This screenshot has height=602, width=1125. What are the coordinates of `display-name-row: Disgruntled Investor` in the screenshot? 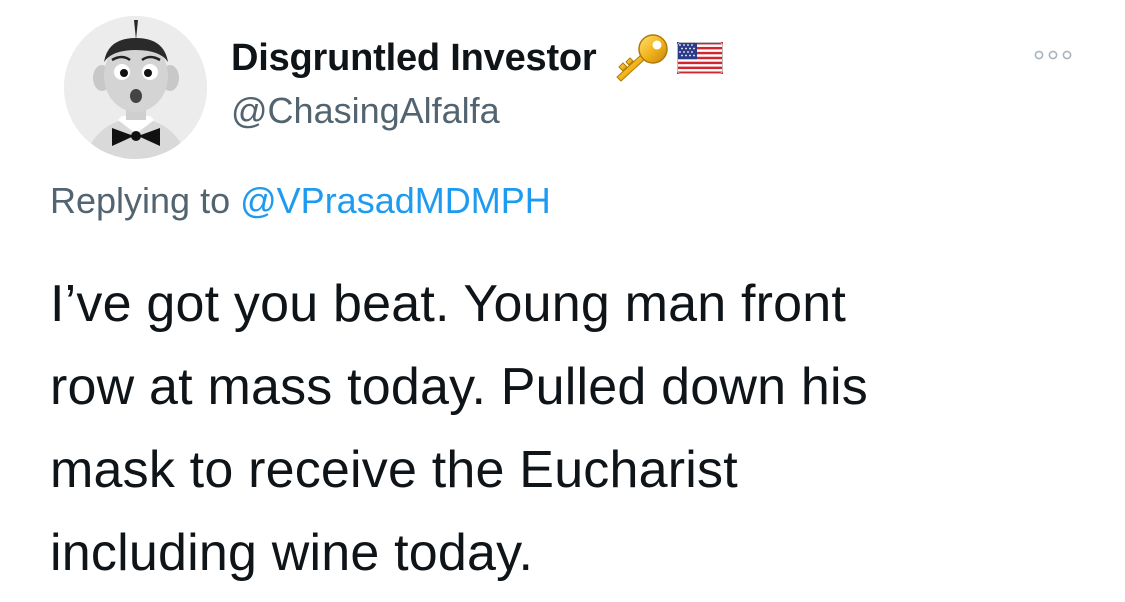 It's located at (477, 58).